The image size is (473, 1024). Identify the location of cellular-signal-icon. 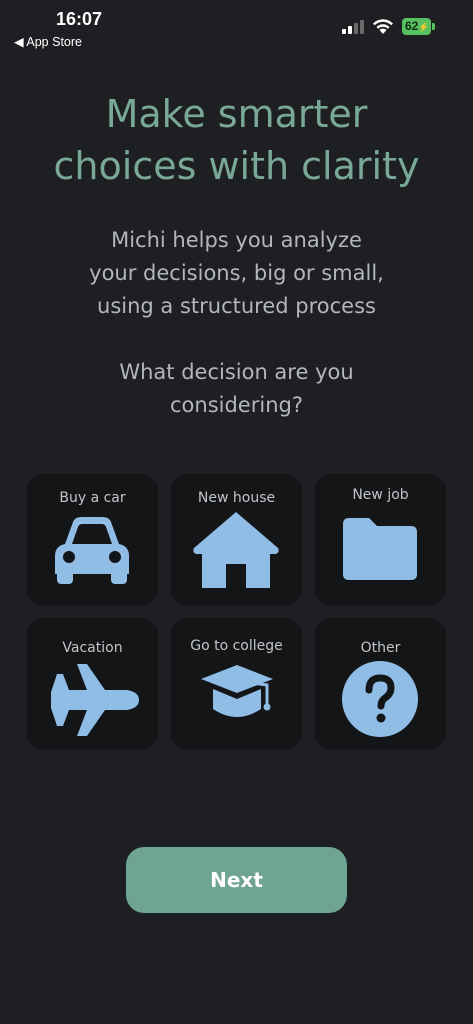
(353, 27).